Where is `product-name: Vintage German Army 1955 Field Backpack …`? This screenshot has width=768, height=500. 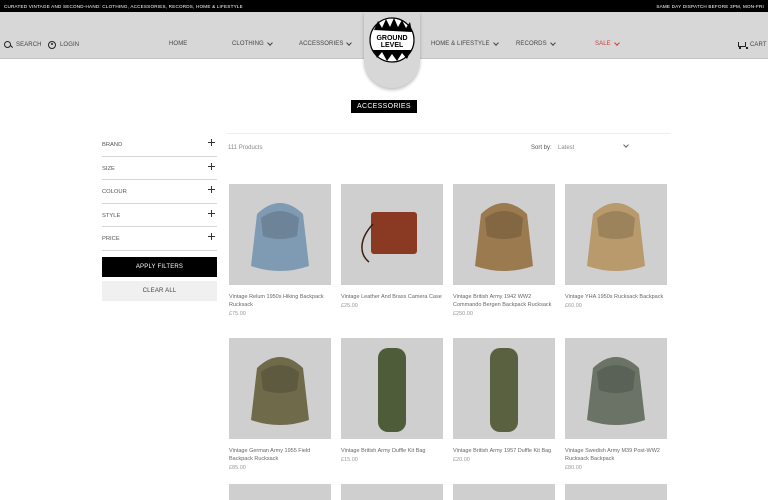
product-name: Vintage German Army 1955 Field Backpack … is located at coordinates (280, 455).